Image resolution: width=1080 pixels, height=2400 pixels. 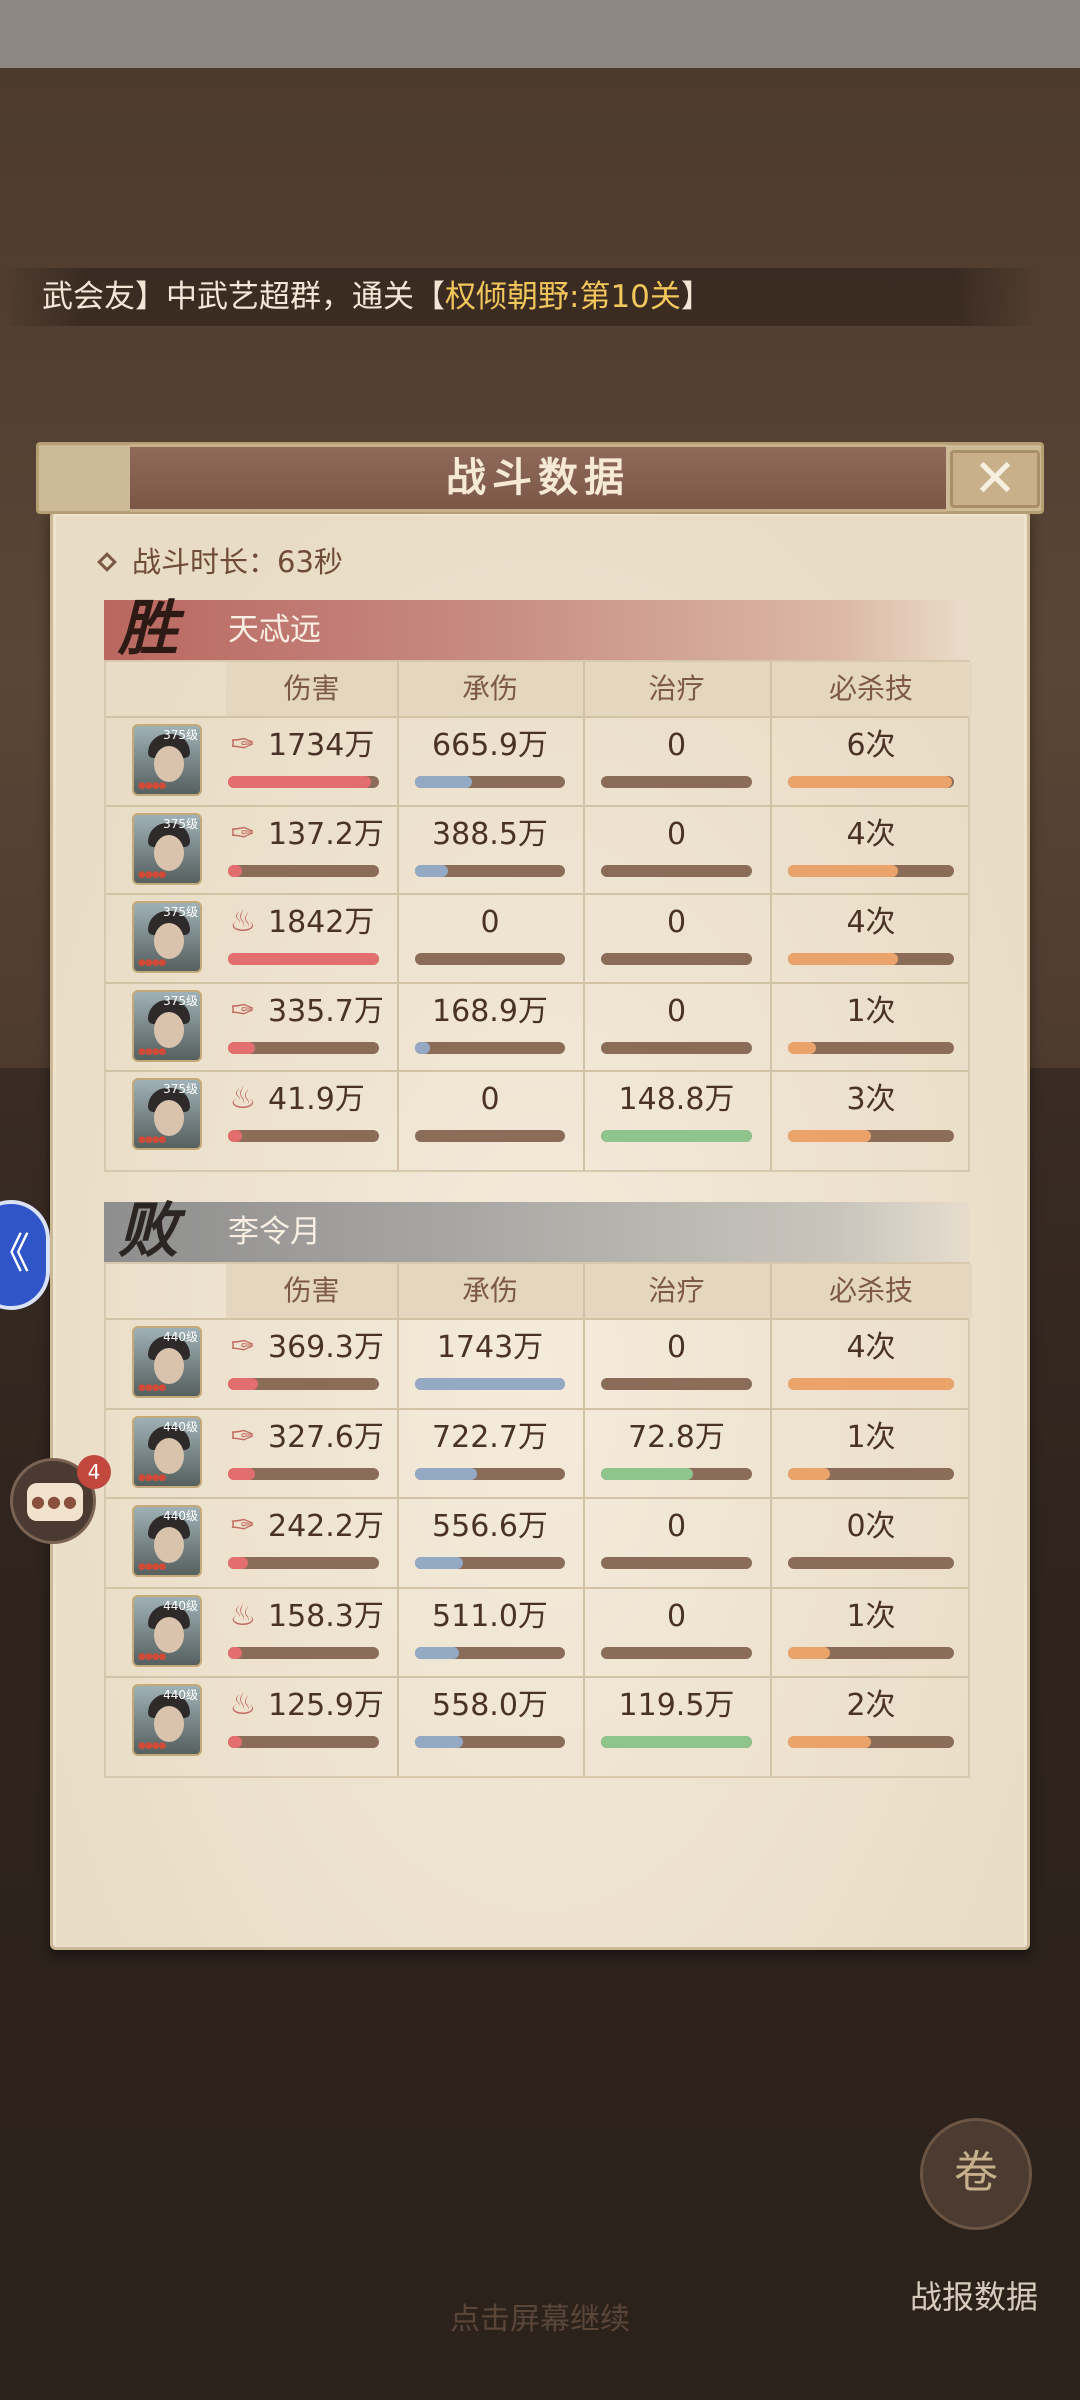 What do you see at coordinates (490, 1011) in the screenshot?
I see `stat-taken: 168.9万` at bounding box center [490, 1011].